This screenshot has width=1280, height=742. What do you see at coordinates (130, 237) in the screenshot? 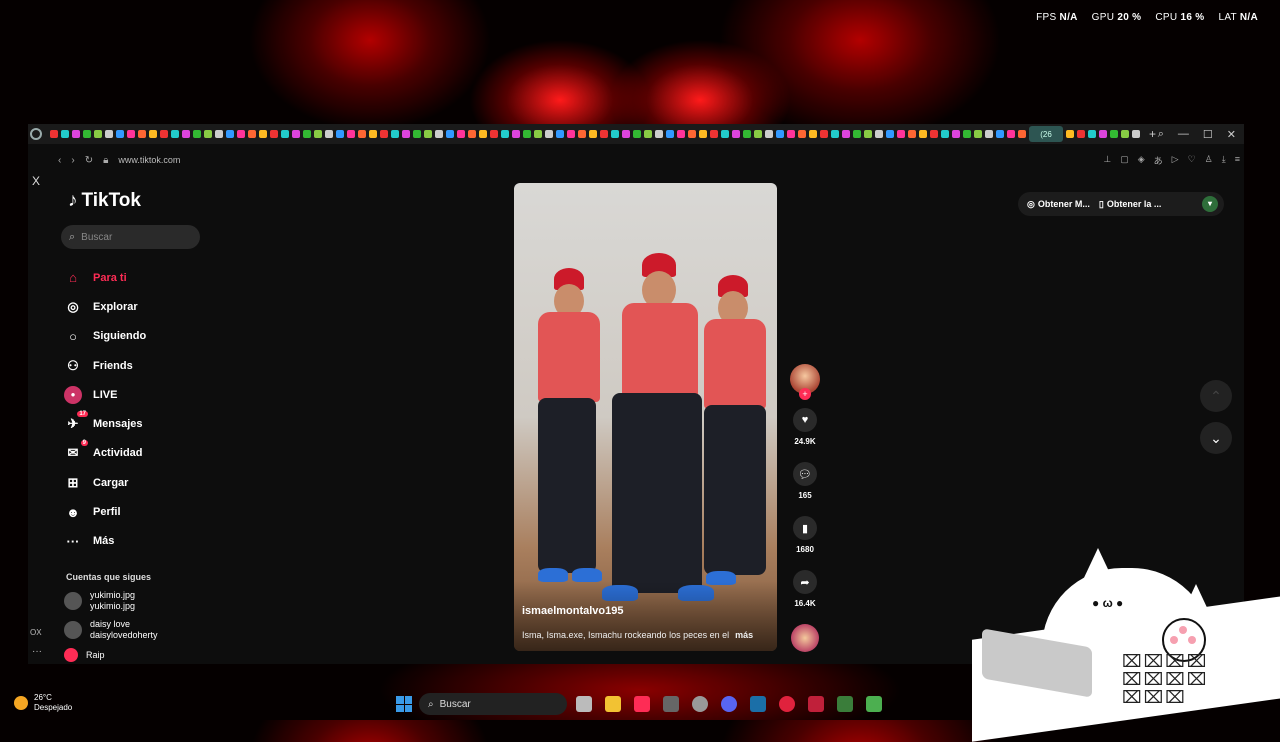
I see `search-input: ⌕ Buscar` at bounding box center [130, 237].